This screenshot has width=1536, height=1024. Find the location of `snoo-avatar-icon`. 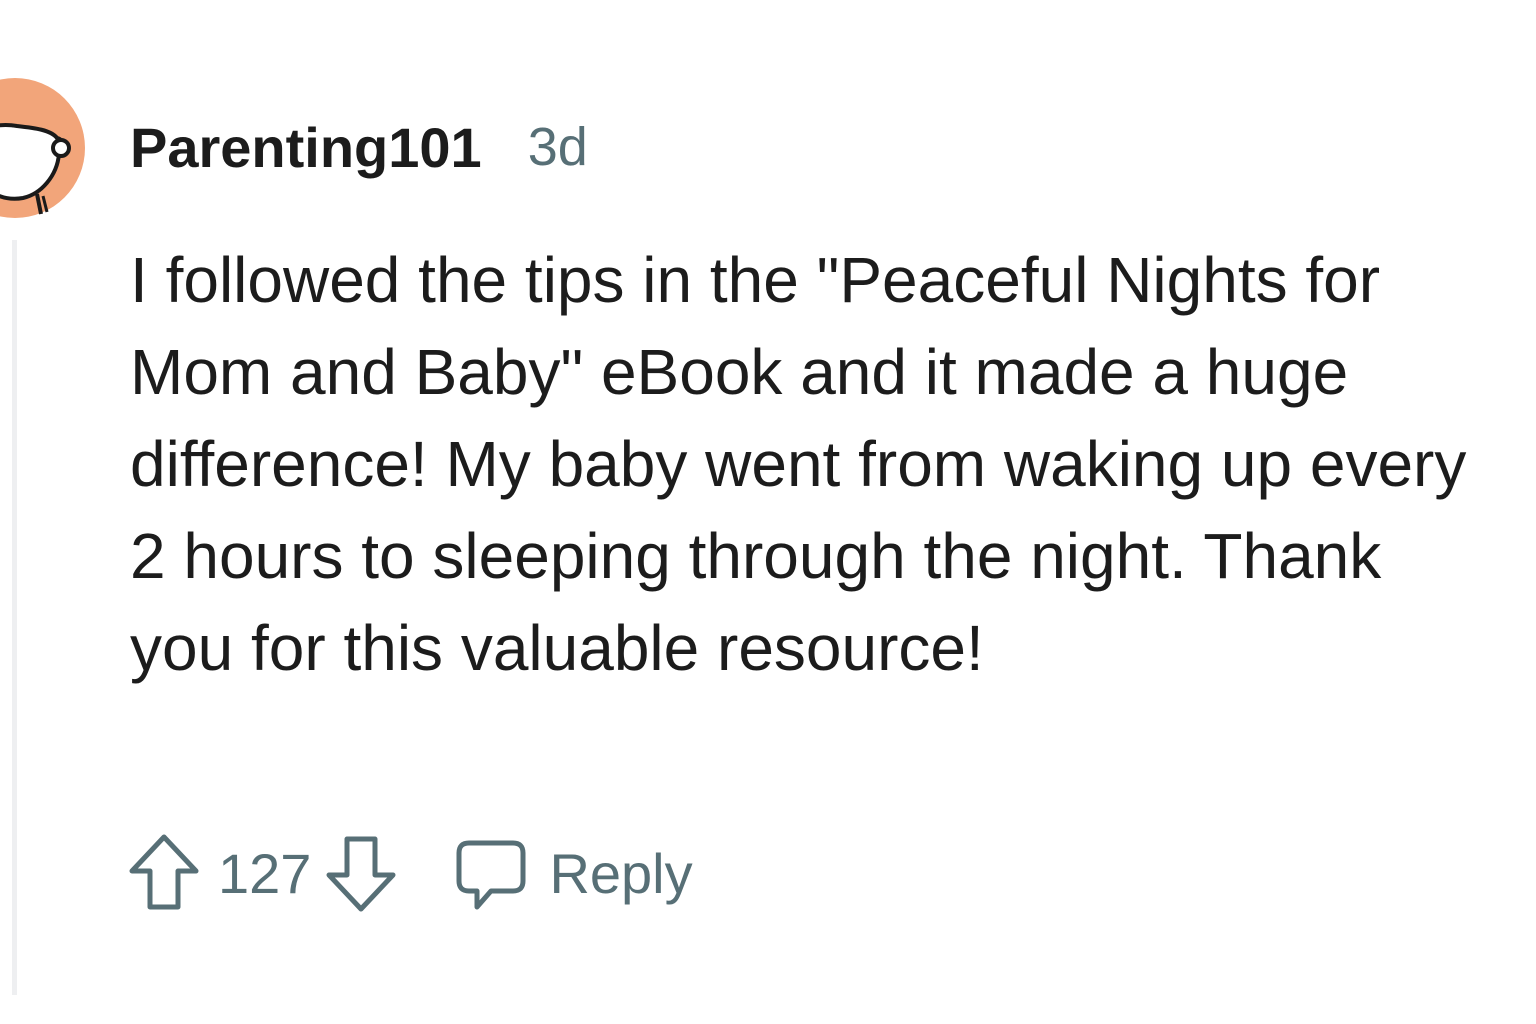

snoo-avatar-icon is located at coordinates (42, 148).